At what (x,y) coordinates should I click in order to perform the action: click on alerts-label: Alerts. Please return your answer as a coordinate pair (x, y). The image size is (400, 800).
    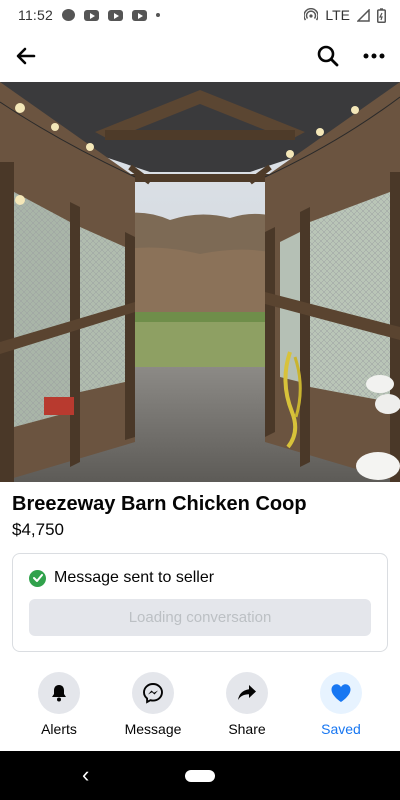
    Looking at the image, I should click on (59, 729).